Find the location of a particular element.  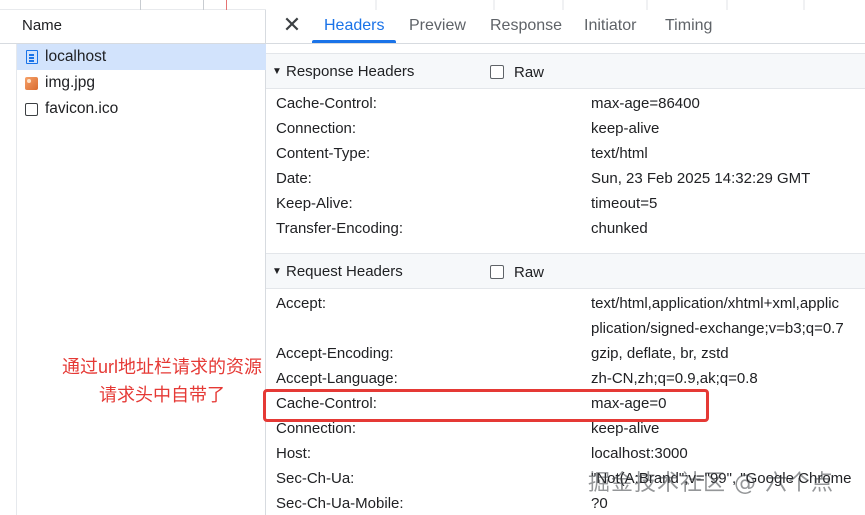

header-key: Accept-Language: is located at coordinates (337, 378).